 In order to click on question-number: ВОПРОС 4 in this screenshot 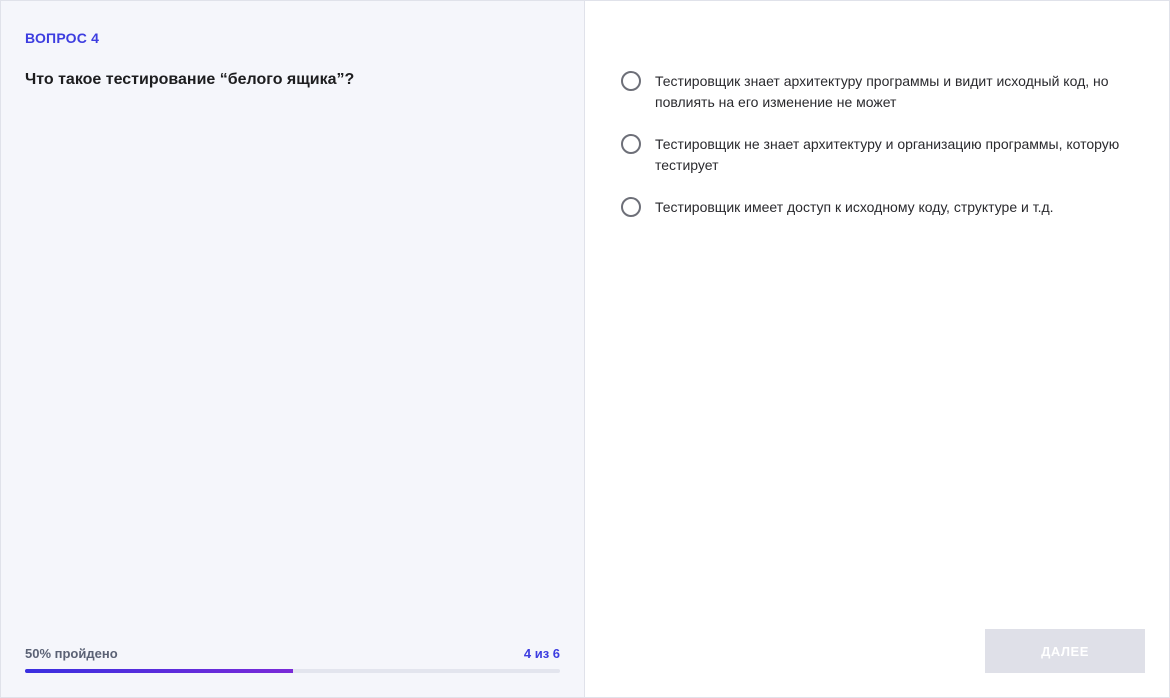, I will do `click(62, 38)`.